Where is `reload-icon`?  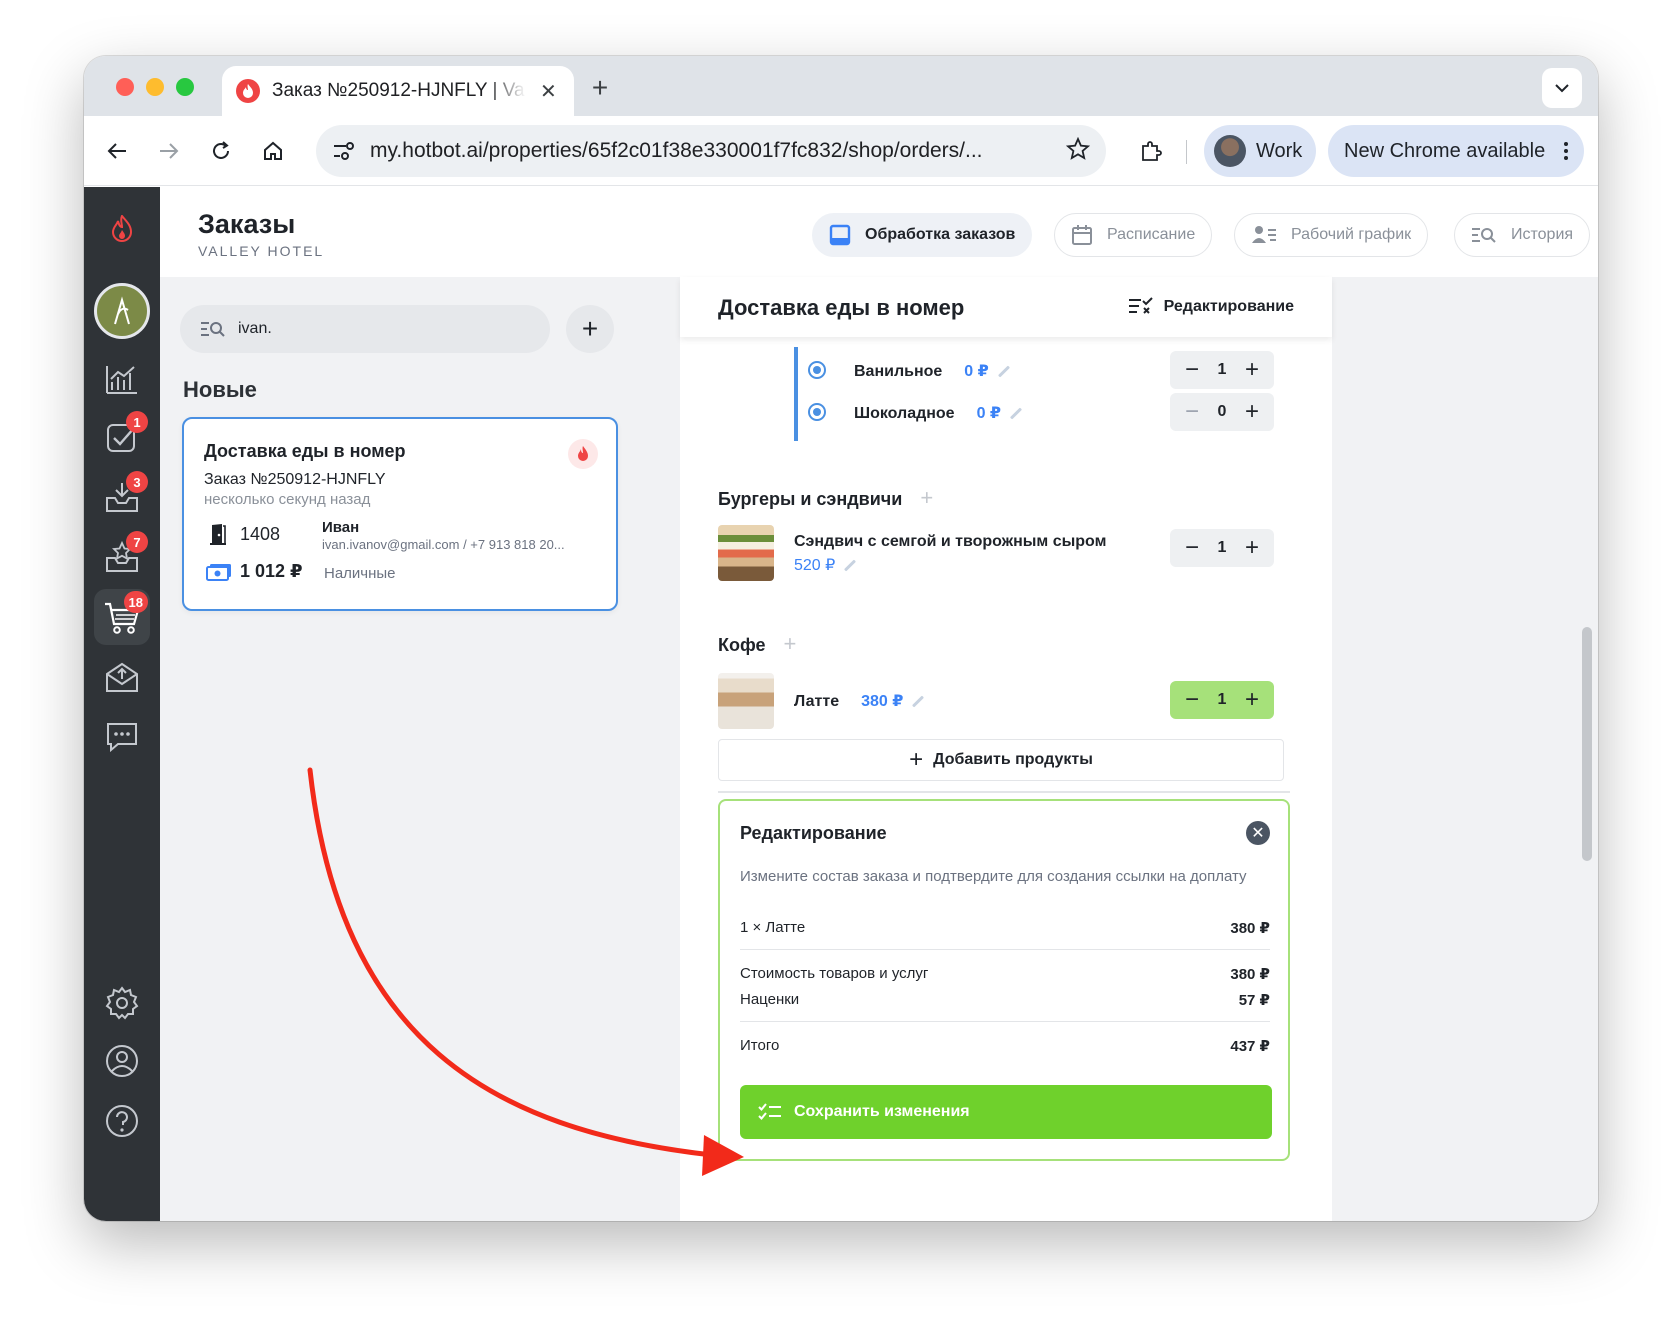
reload-icon is located at coordinates (221, 150).